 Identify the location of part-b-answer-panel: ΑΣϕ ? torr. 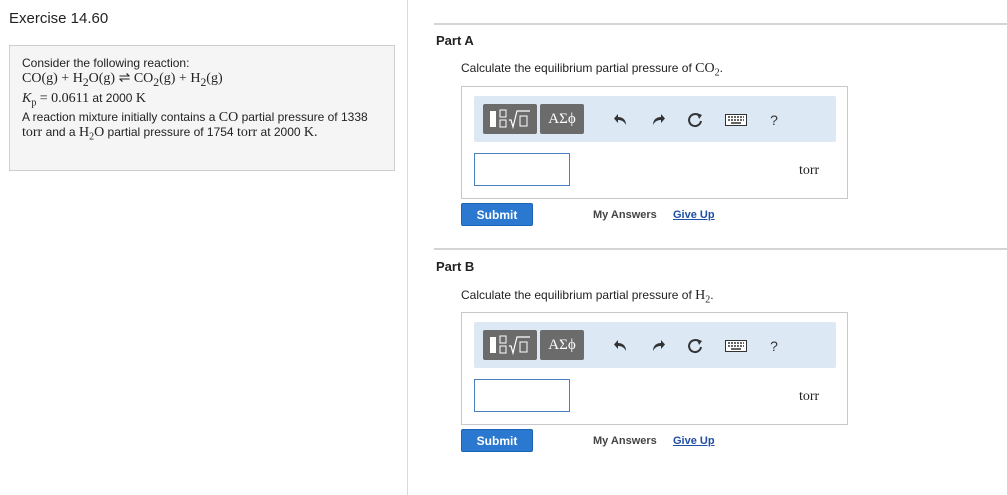
(654, 368).